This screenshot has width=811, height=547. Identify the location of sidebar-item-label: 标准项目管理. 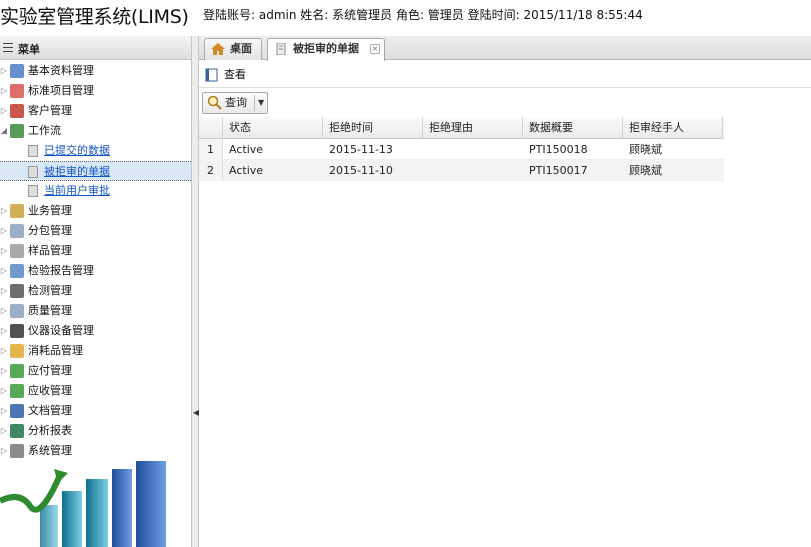
(61, 90).